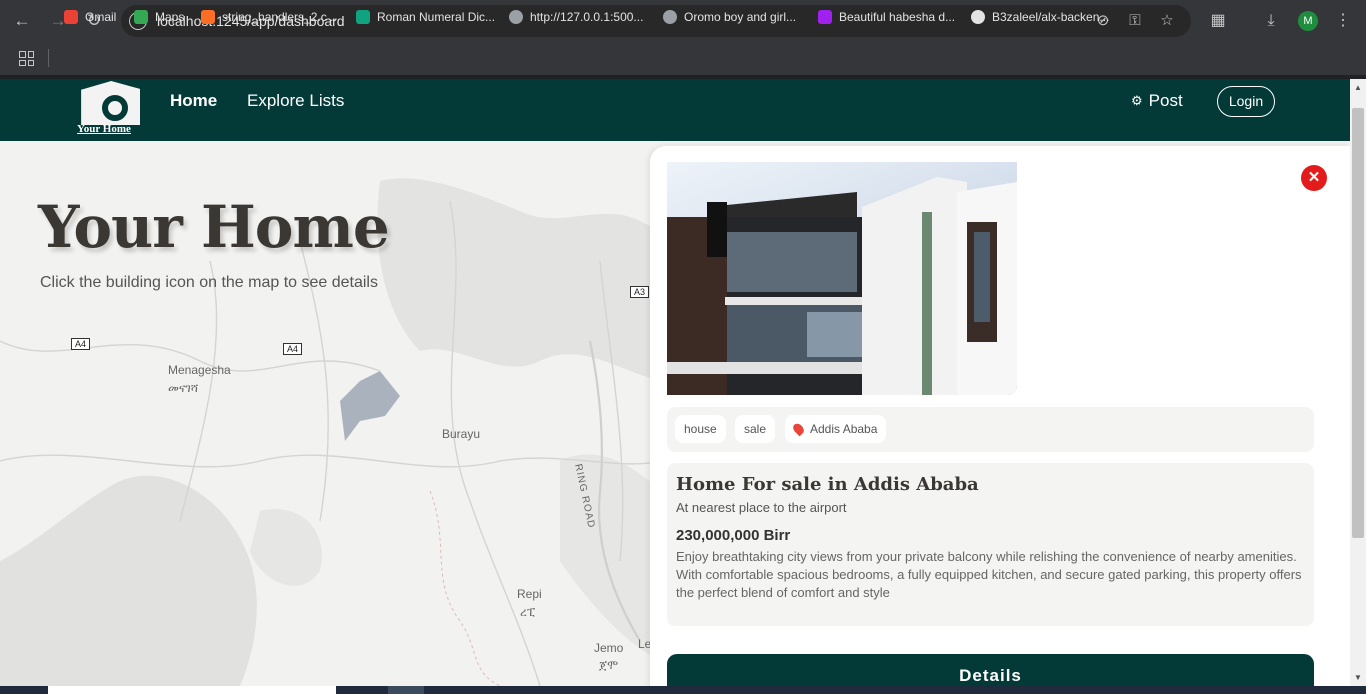 The height and width of the screenshot is (694, 1366). I want to click on apps-icon, so click(26, 58).